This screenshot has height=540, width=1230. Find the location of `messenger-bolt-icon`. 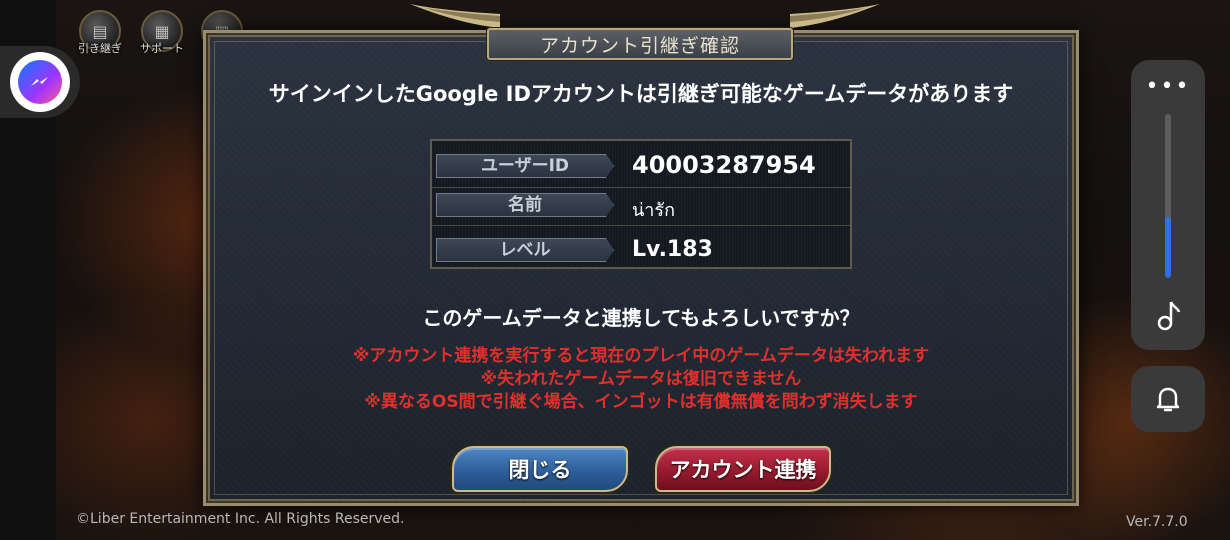

messenger-bolt-icon is located at coordinates (39, 81).